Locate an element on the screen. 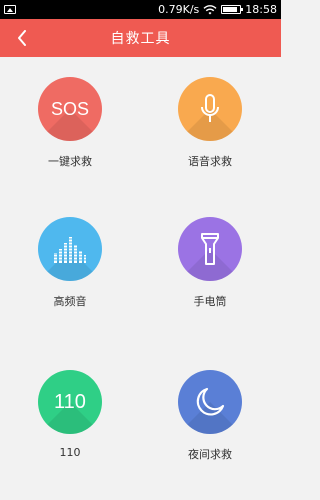 Image resolution: width=320 pixels, height=500 pixels. tool-call-110: 110 110 is located at coordinates (70, 430).